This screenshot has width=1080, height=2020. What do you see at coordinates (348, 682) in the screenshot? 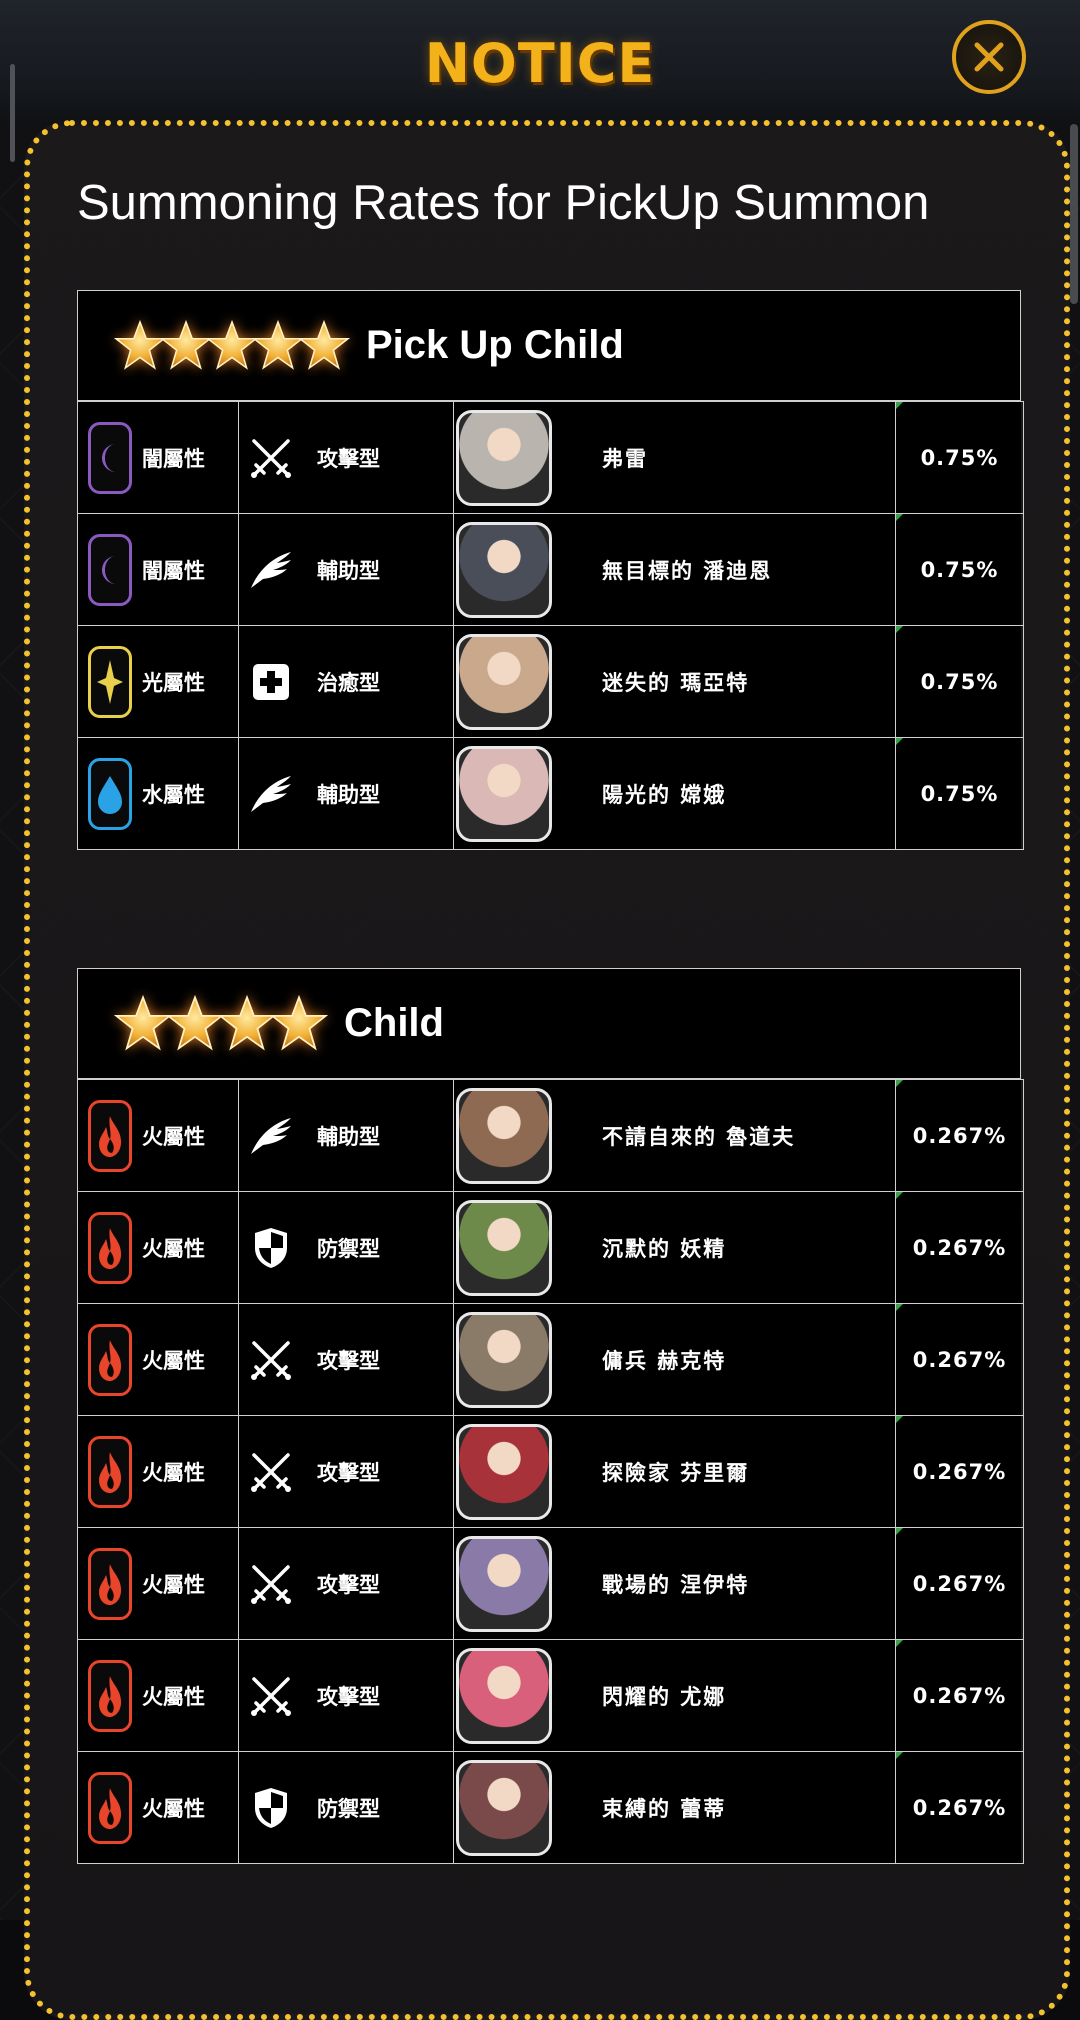
I see `type-label: 治癒型` at bounding box center [348, 682].